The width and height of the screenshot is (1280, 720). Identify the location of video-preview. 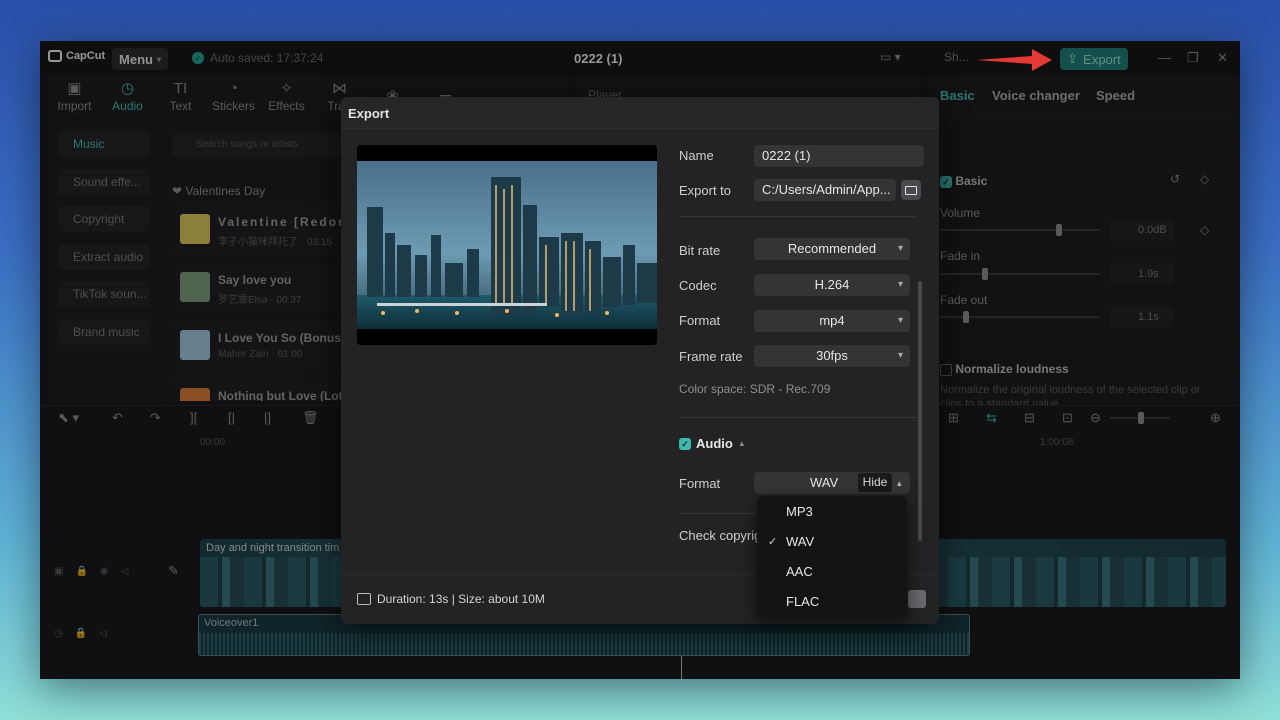
(507, 245).